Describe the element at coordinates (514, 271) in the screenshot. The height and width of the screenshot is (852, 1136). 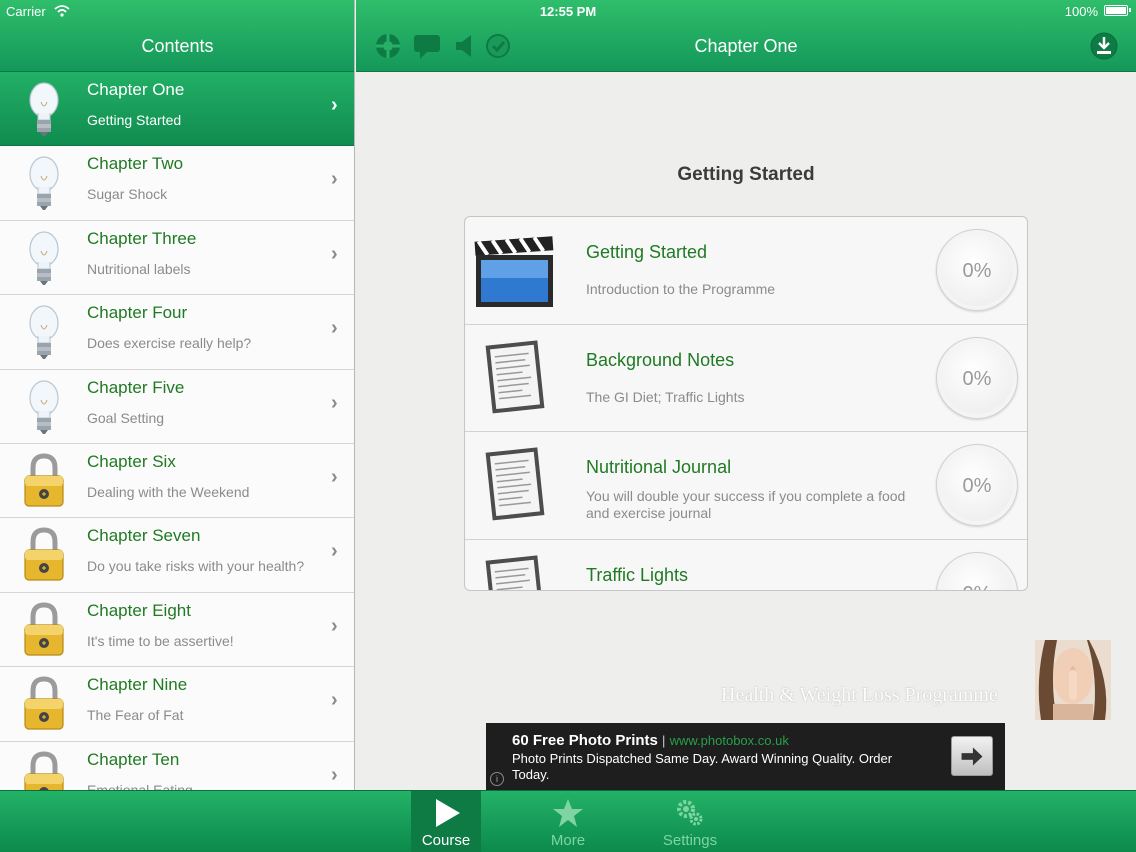
I see `clapperboard-icon` at that location.